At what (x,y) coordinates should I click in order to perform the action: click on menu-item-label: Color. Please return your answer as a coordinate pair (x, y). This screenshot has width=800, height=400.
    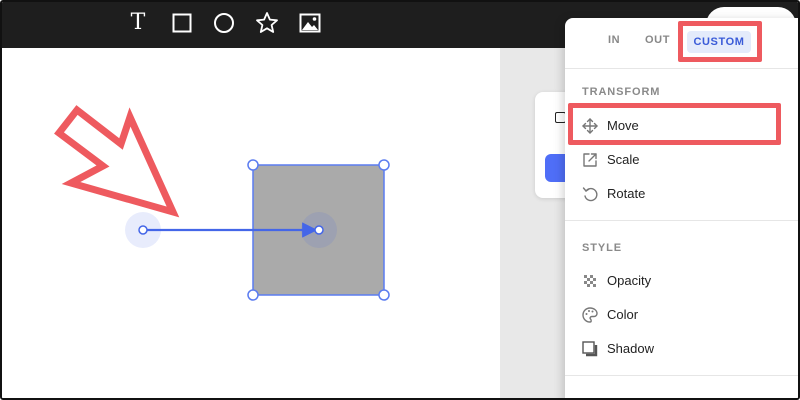
    Looking at the image, I should click on (623, 314).